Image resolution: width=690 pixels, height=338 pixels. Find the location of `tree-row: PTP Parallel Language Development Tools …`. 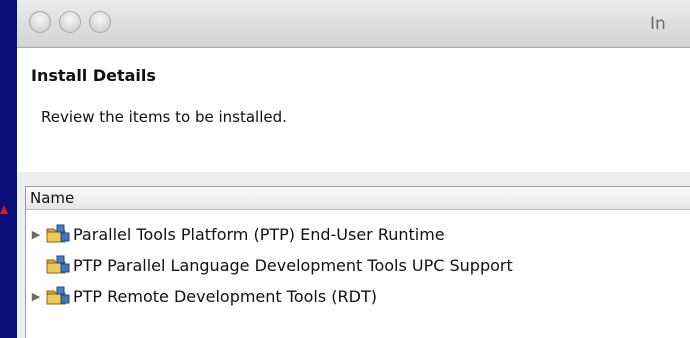

tree-row: PTP Parallel Language Development Tools … is located at coordinates (269, 265).